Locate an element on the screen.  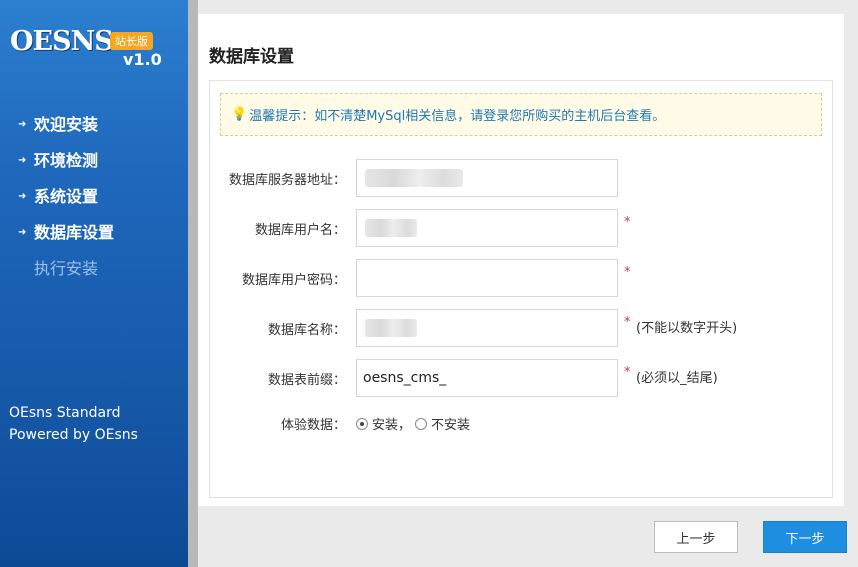
db-prefix-label: 数据表前缀： is located at coordinates (306, 380).